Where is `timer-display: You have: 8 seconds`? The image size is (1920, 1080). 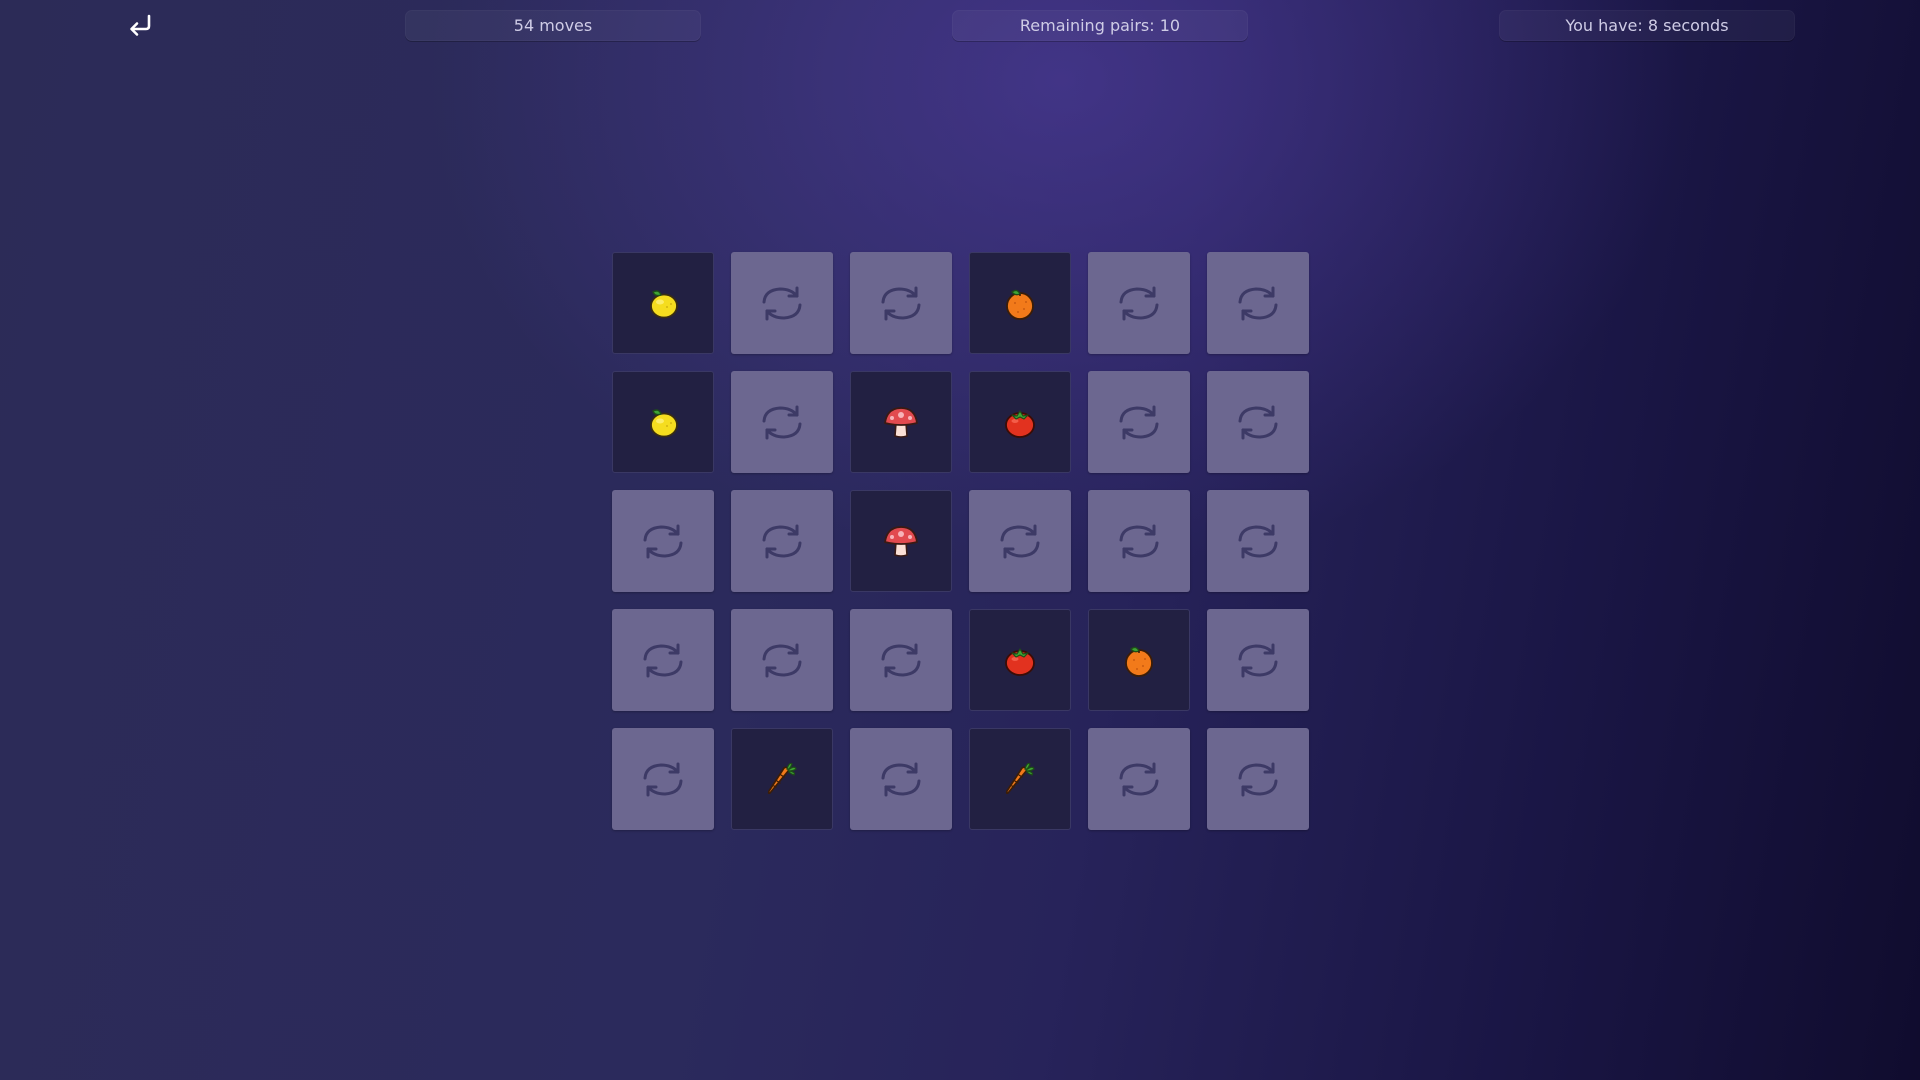 timer-display: You have: 8 seconds is located at coordinates (1647, 25).